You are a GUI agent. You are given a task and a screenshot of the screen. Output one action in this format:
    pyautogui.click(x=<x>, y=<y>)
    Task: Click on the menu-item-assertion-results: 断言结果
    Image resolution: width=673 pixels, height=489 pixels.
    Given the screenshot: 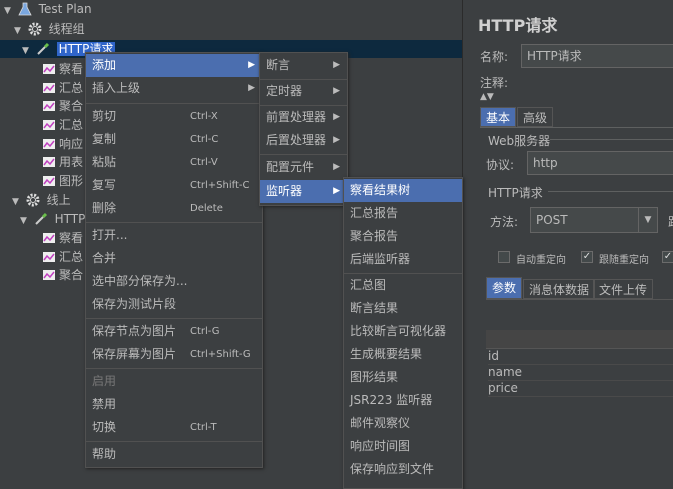 What is the action you would take?
    pyautogui.click(x=403, y=308)
    